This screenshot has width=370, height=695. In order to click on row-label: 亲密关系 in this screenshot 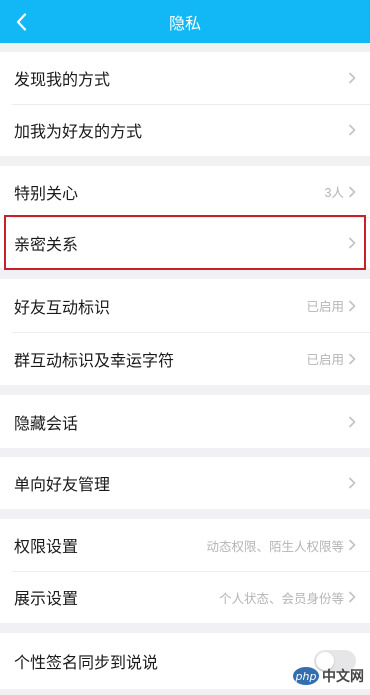, I will do `click(46, 245)`.